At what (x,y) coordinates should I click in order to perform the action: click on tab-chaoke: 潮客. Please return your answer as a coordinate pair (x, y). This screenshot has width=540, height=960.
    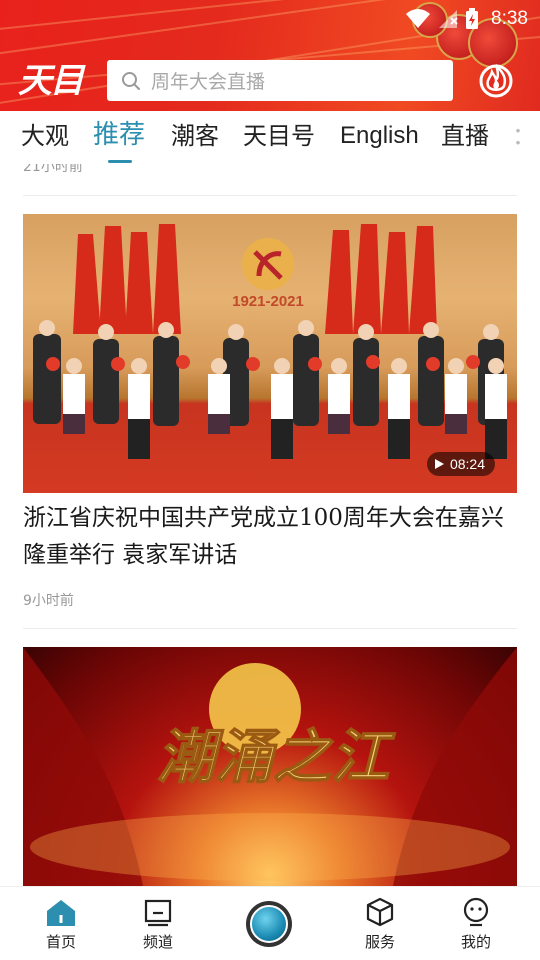
    Looking at the image, I should click on (195, 136).